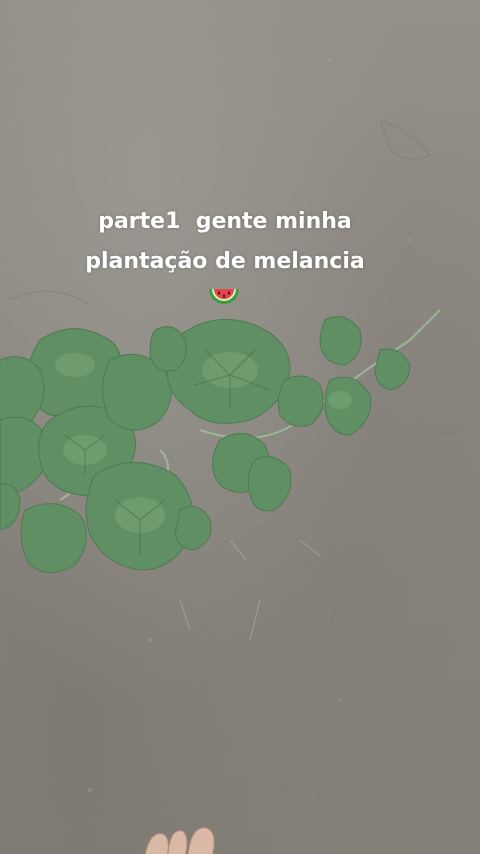 The image size is (480, 854). I want to click on caption-text: parte1 gente minha plantação de melancia, so click(225, 242).